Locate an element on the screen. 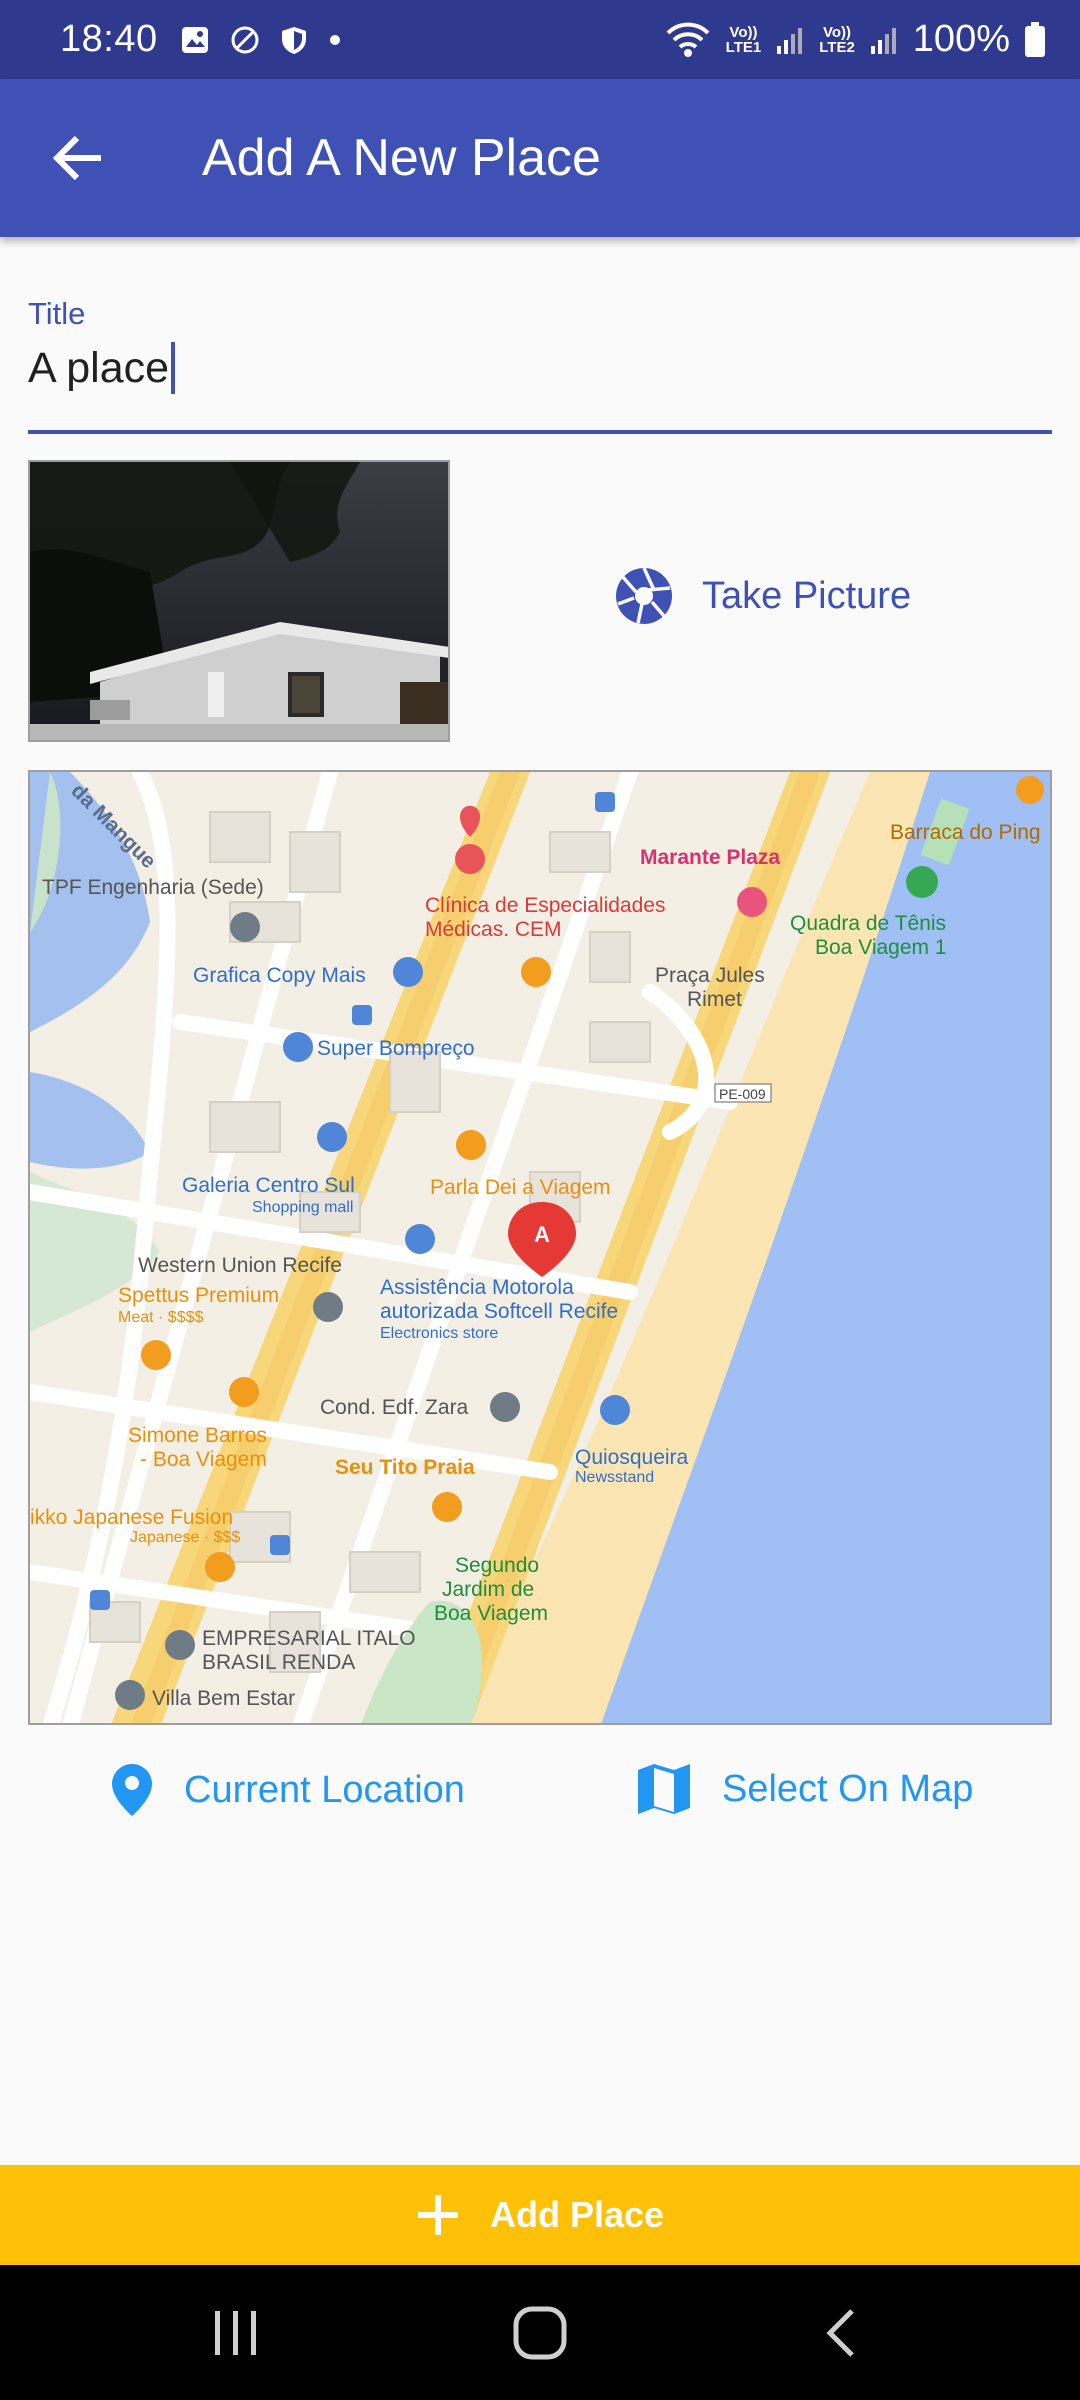  svg-text: BRASIL RENDA is located at coordinates (278, 1662).